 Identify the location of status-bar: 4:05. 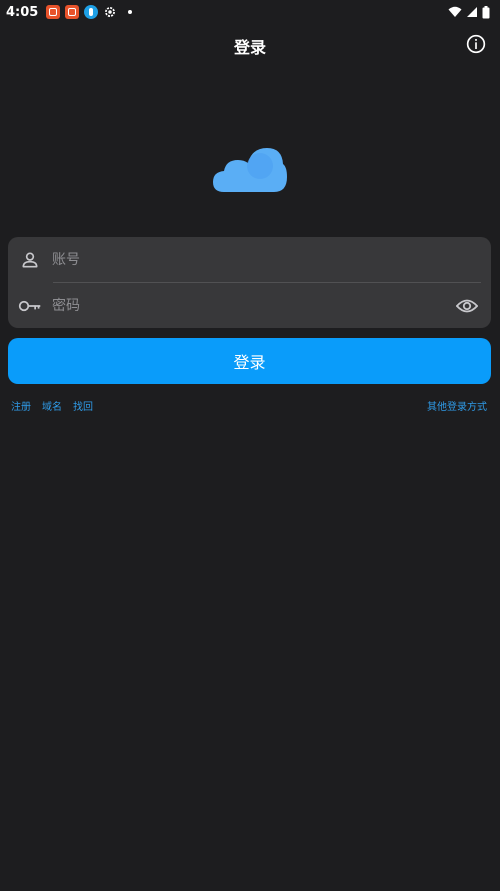
(250, 12).